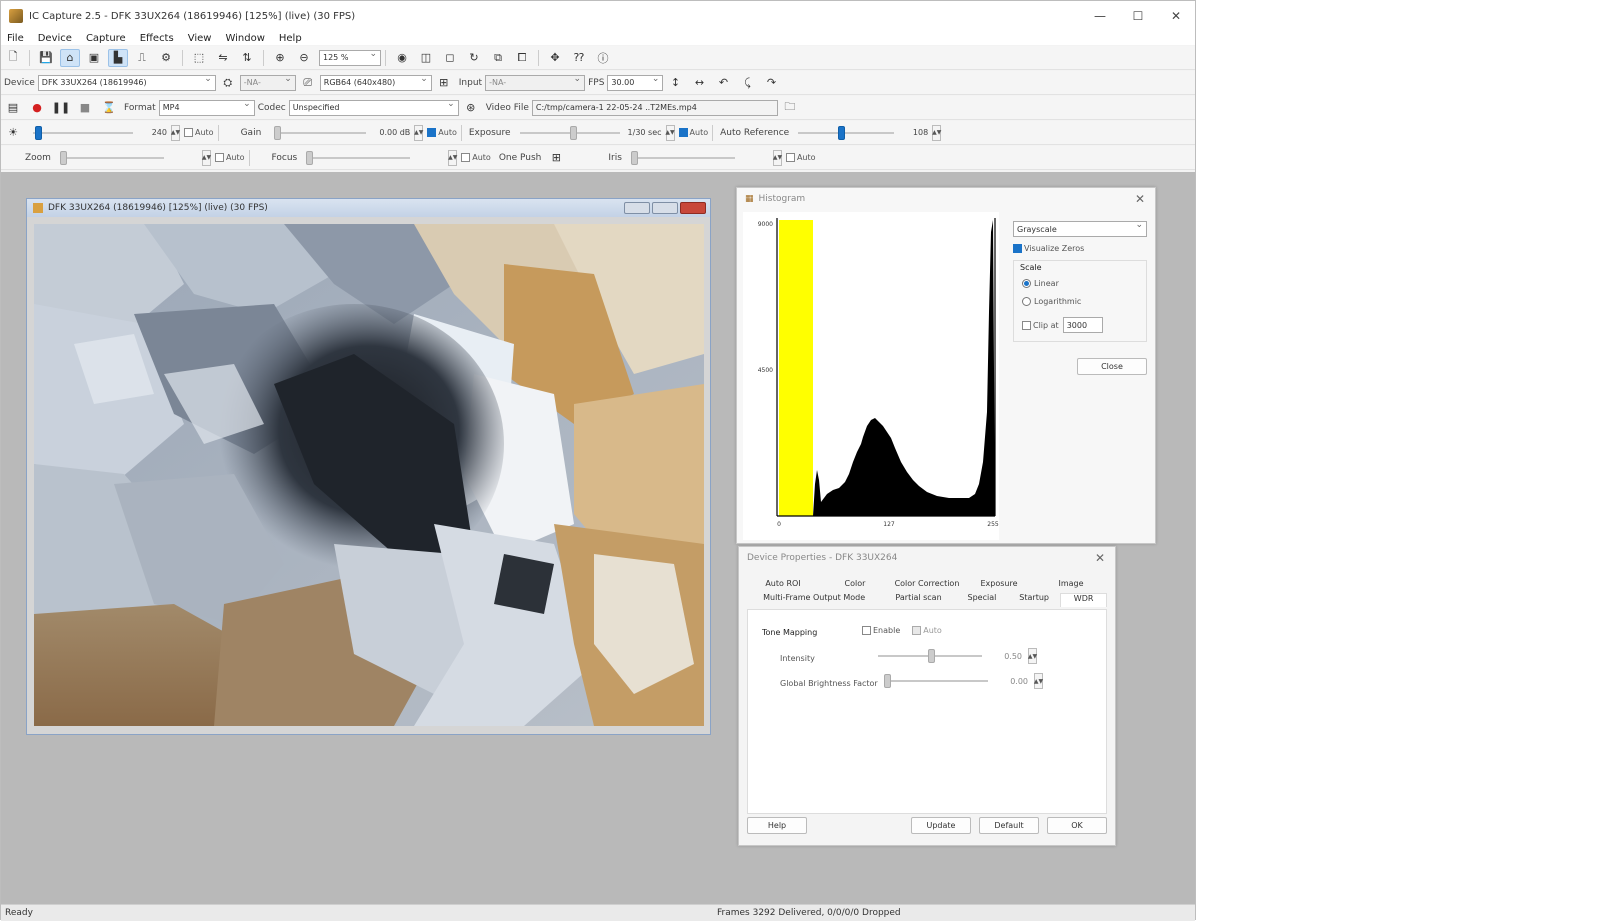  Describe the element at coordinates (175, 132) in the screenshot. I see `brightness-spinner: ▲▼` at that location.